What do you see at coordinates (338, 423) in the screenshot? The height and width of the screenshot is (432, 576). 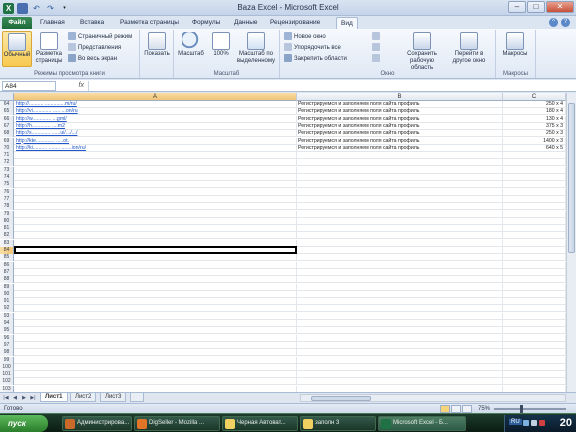 I see `taskbar-item: заполн 3` at bounding box center [338, 423].